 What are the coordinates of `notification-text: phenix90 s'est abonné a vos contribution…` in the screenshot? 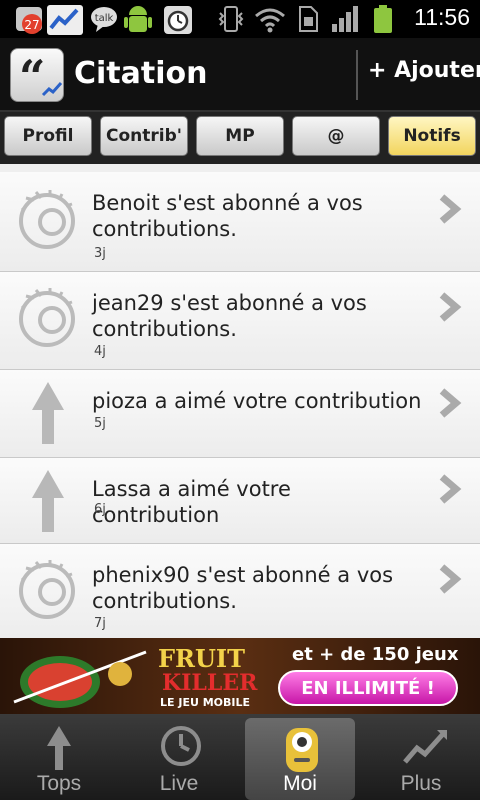 It's located at (243, 588).